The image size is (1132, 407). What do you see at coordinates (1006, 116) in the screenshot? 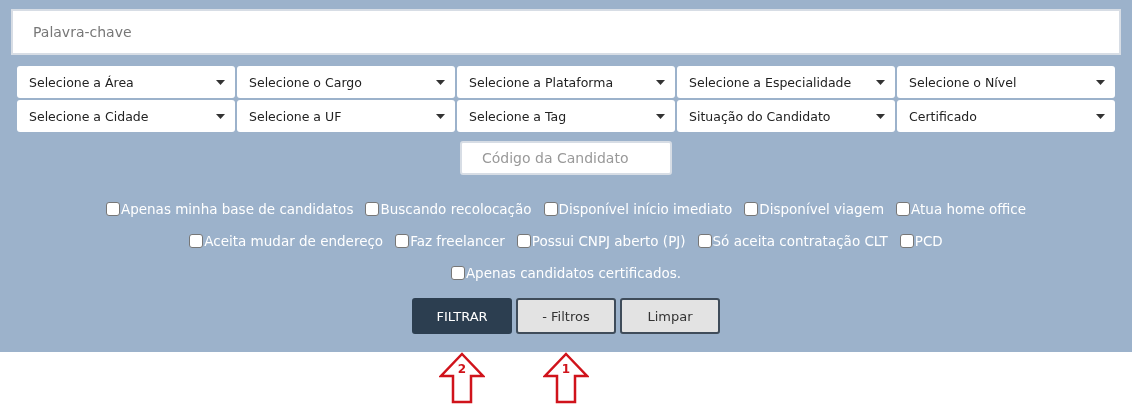
I see `select-dropdown: Certificado` at bounding box center [1006, 116].